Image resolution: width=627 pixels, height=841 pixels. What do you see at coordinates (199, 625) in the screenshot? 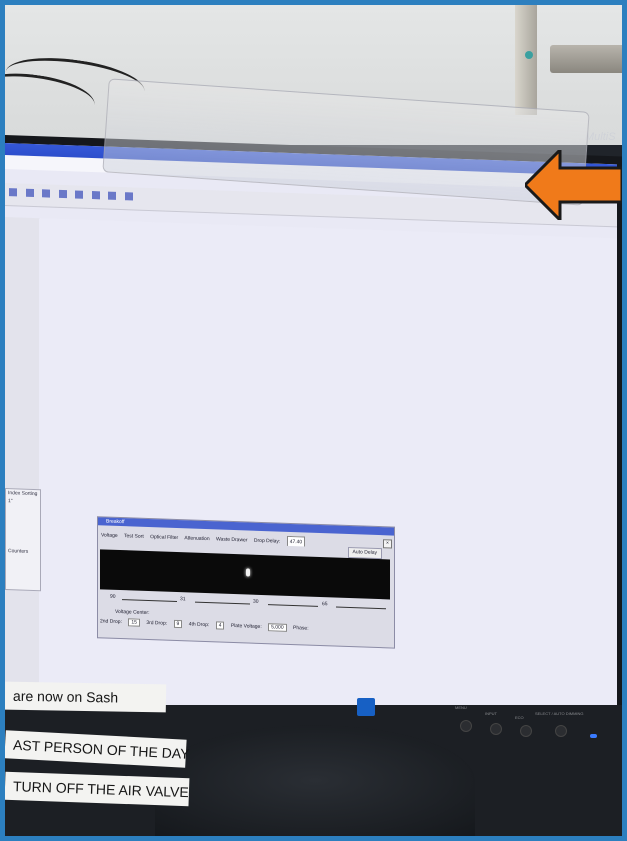
I see `drop4-label: 4th Drop:` at bounding box center [199, 625].